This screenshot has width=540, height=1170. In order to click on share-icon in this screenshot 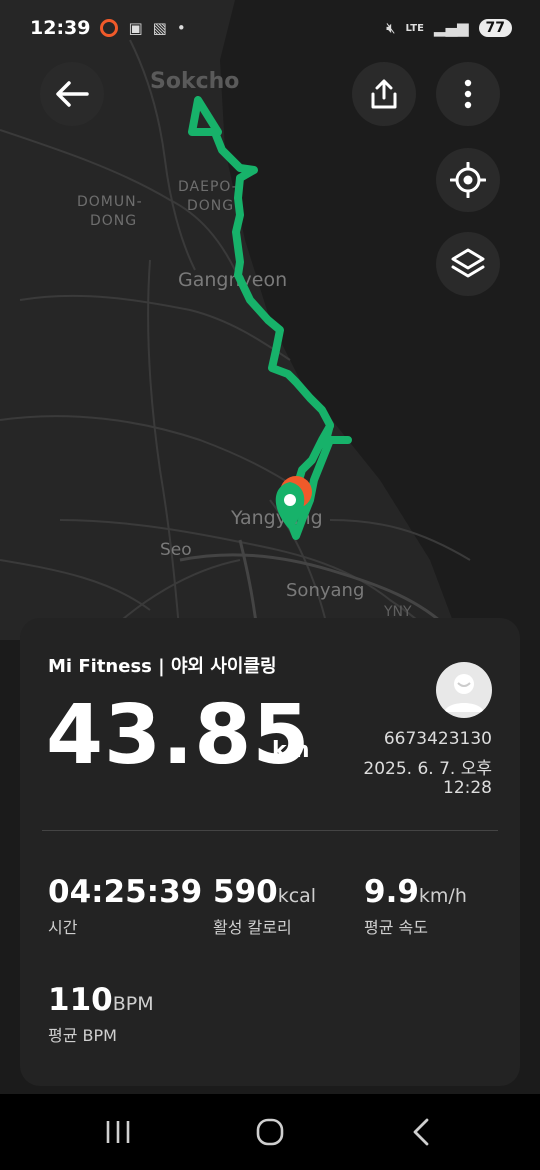, I will do `click(384, 94)`.